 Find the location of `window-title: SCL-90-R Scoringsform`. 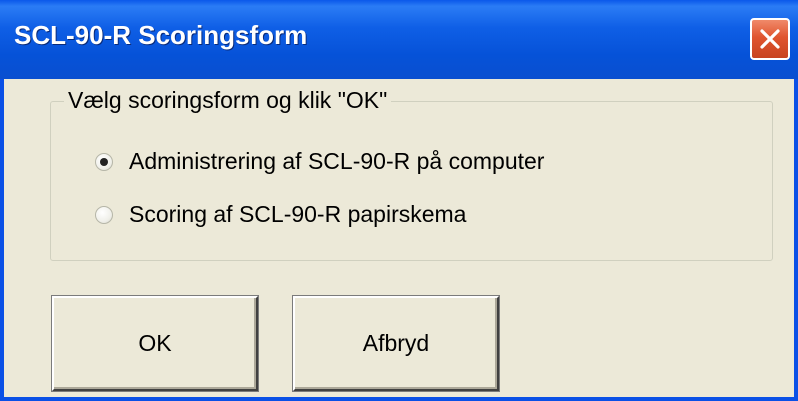

window-title: SCL-90-R Scoringsform is located at coordinates (161, 35).